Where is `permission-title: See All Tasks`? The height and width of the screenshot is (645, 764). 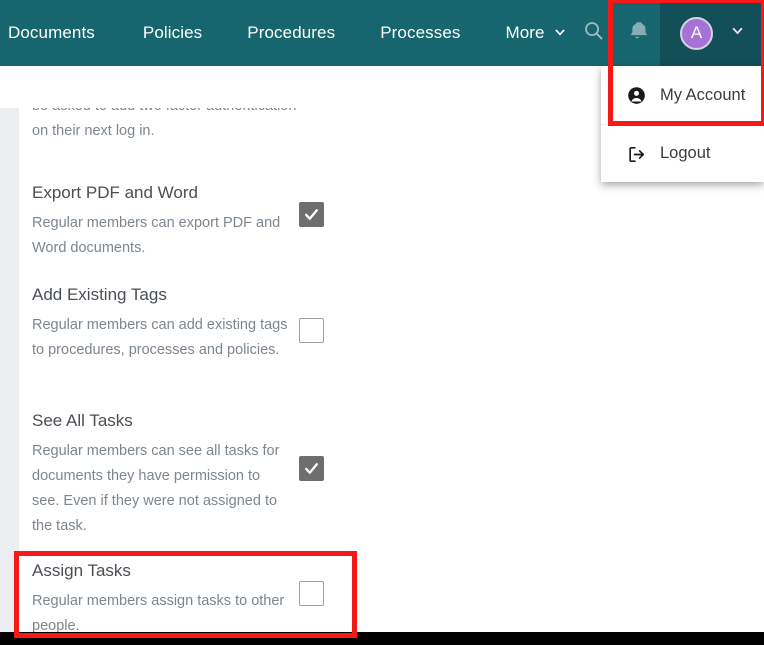 permission-title: See All Tasks is located at coordinates (82, 420).